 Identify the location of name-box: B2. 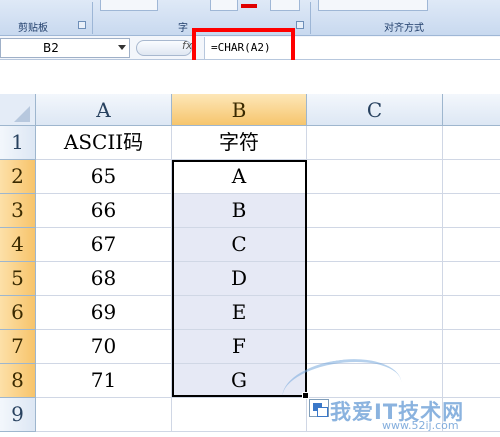
(65, 48).